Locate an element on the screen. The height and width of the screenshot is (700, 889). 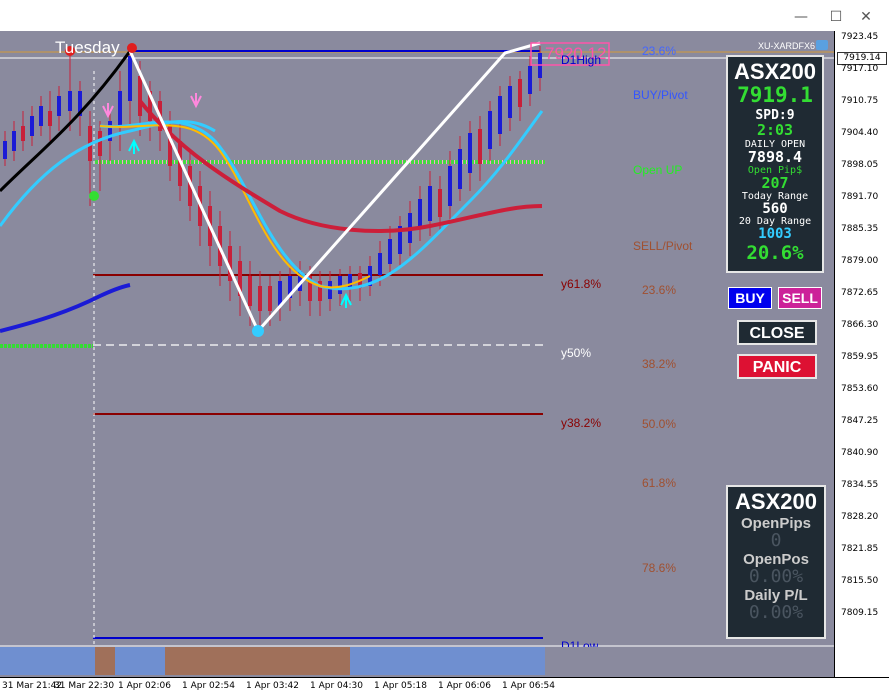
window-title-bar: — ☐ ✕ is located at coordinates (444, 16).